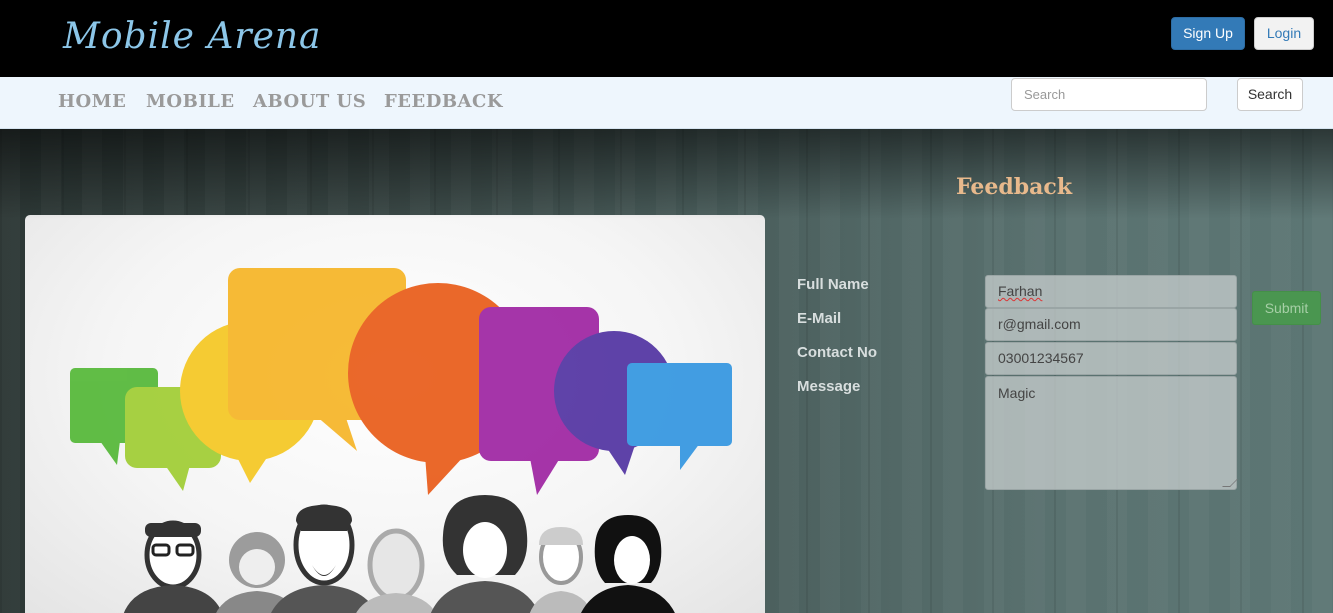 This screenshot has width=1333, height=613. I want to click on email-label: E-Mail, so click(819, 318).